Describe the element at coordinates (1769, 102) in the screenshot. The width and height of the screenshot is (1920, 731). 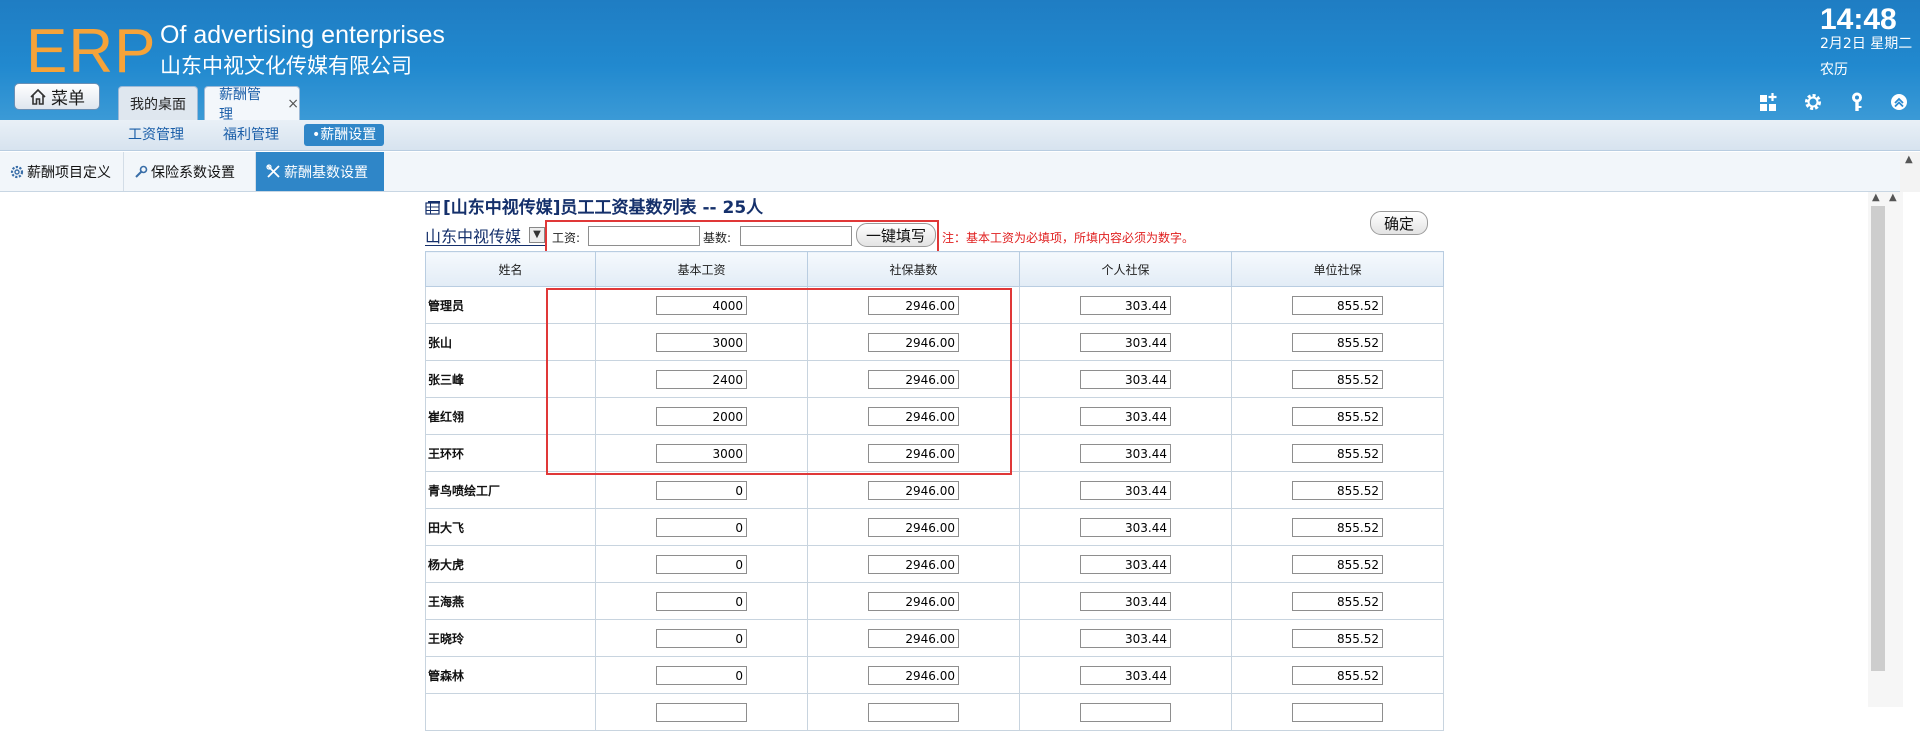
I see `add-widget-icon` at that location.